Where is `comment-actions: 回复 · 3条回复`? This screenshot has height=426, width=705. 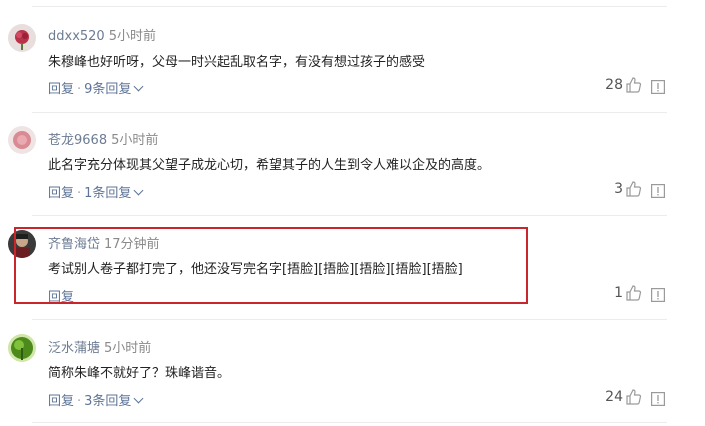
comment-actions: 回复 · 3条回复 is located at coordinates (96, 399).